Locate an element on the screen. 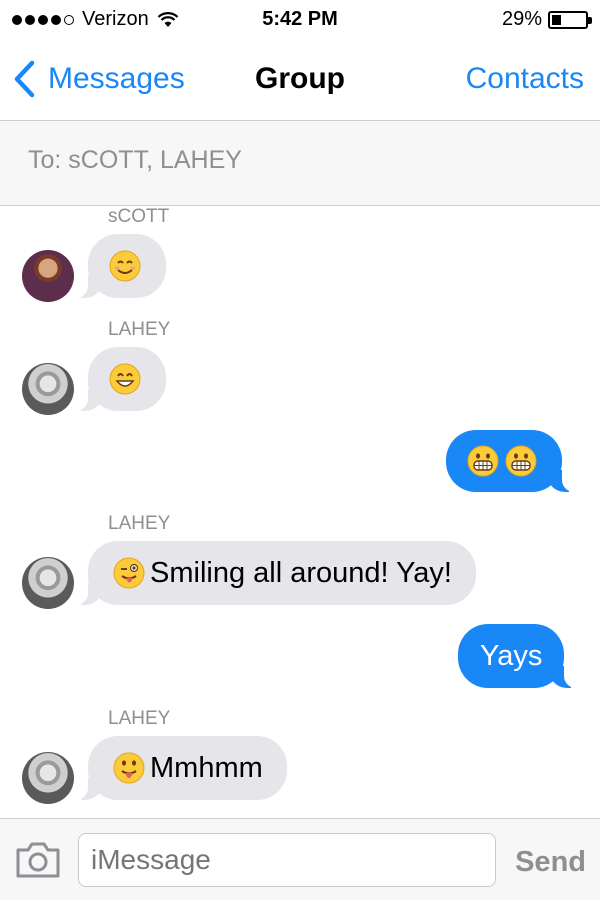 This screenshot has width=600, height=900. contacts-button: Contacts is located at coordinates (525, 79).